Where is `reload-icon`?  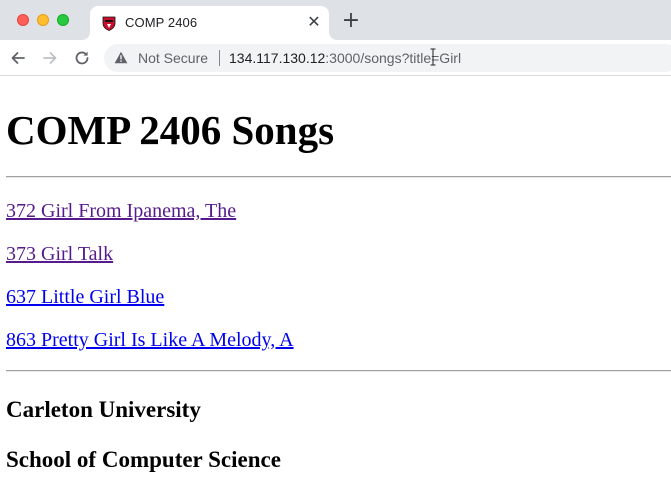 reload-icon is located at coordinates (82, 58).